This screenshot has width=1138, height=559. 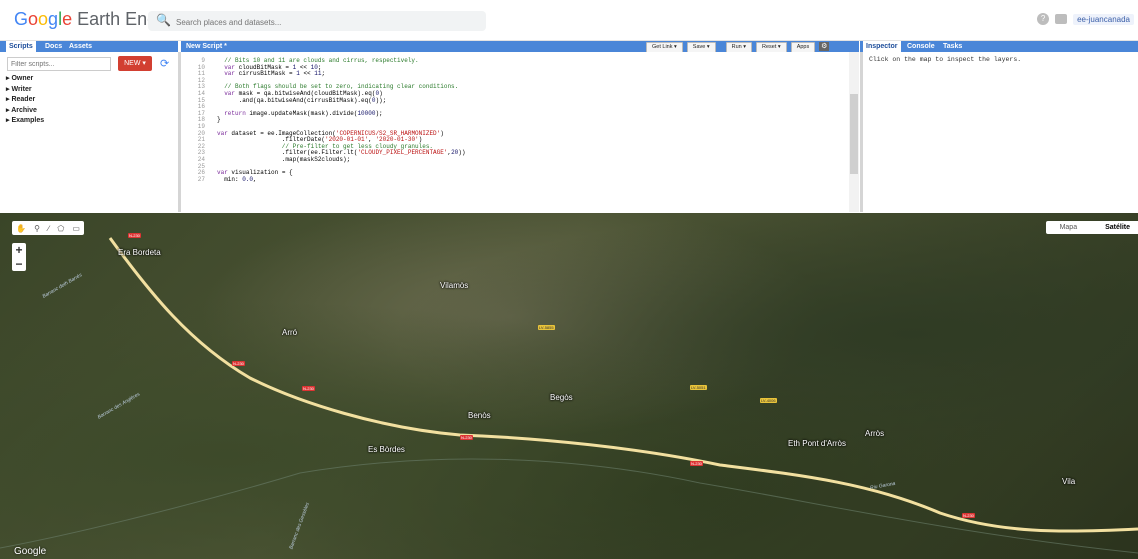 I want to click on zoom-control: + −, so click(x=19, y=257).